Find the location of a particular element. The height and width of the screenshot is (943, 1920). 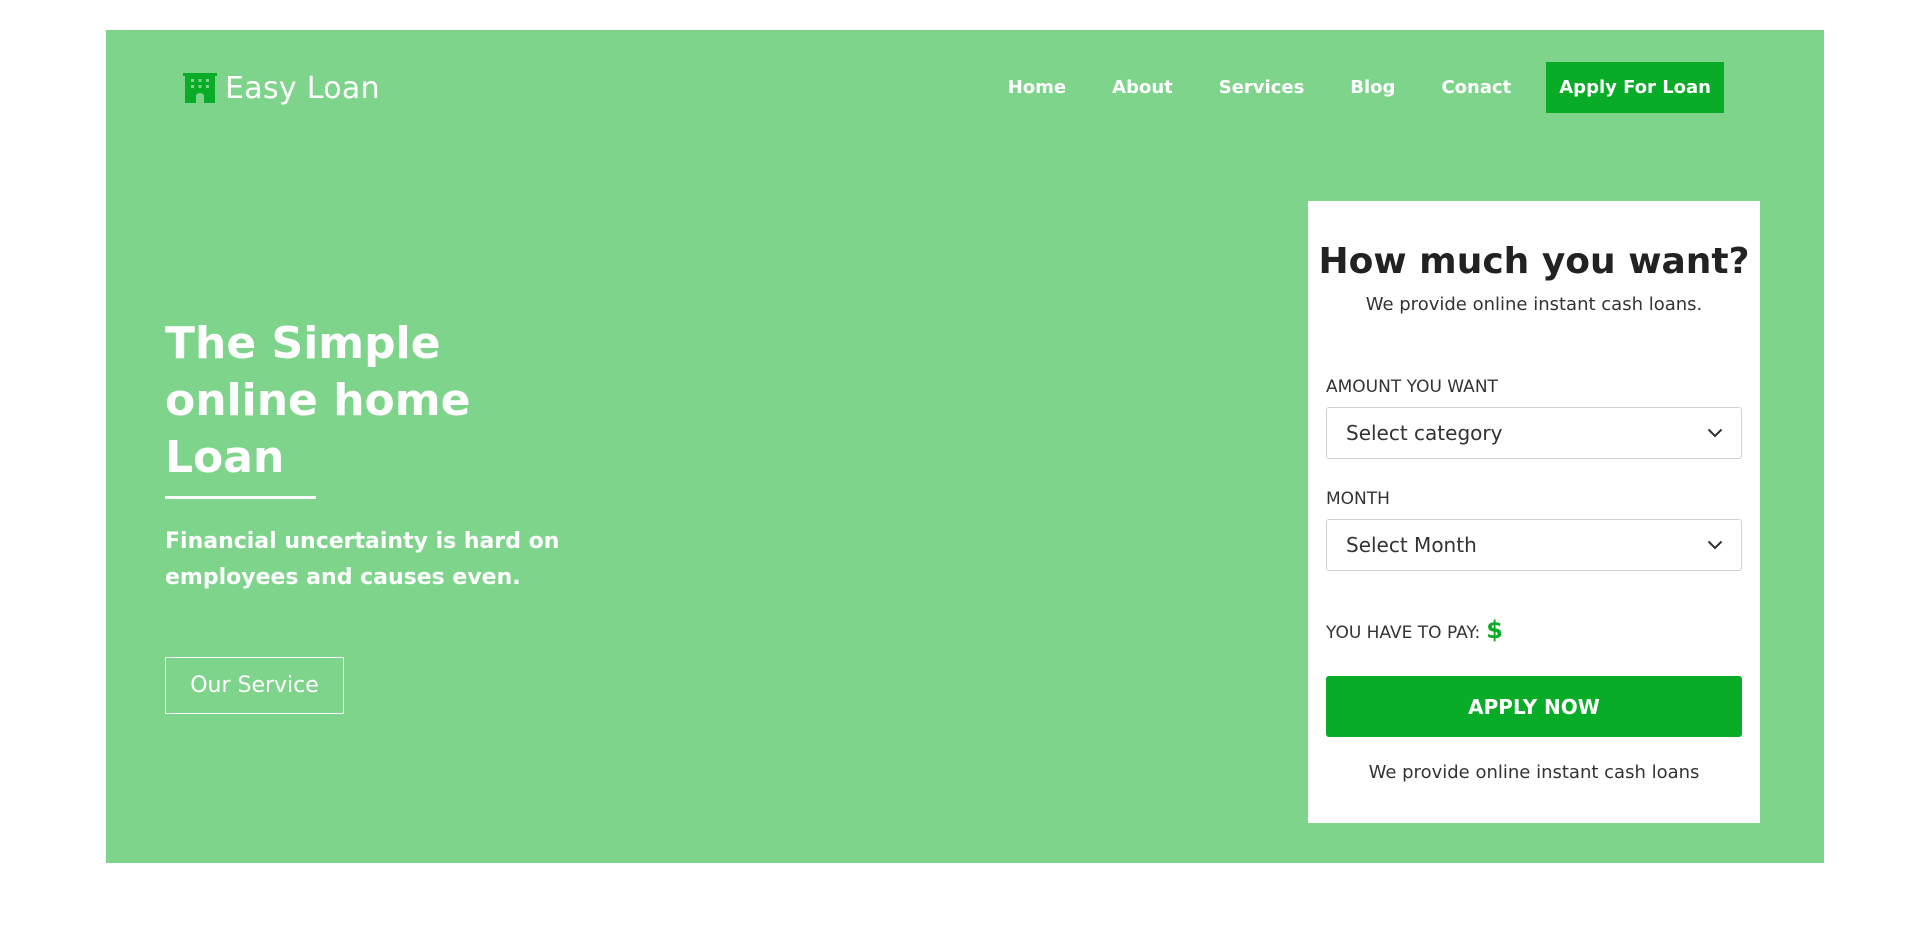

nav-services: Services is located at coordinates (1262, 87).